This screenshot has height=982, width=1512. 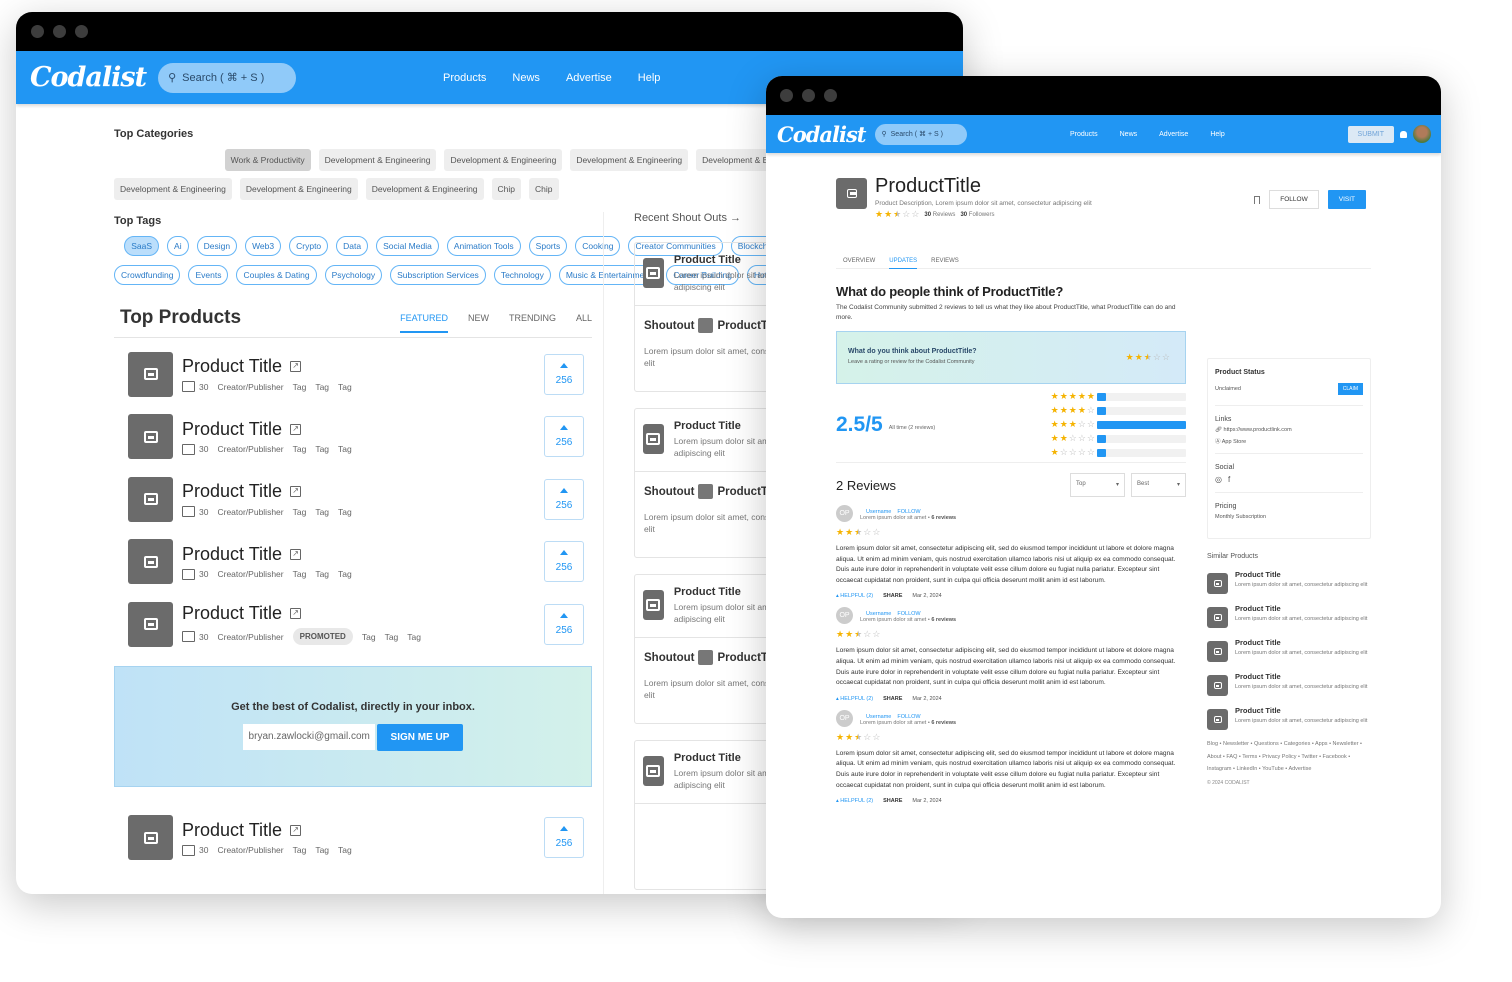 I want to click on bell-icon, so click(x=1403, y=134).